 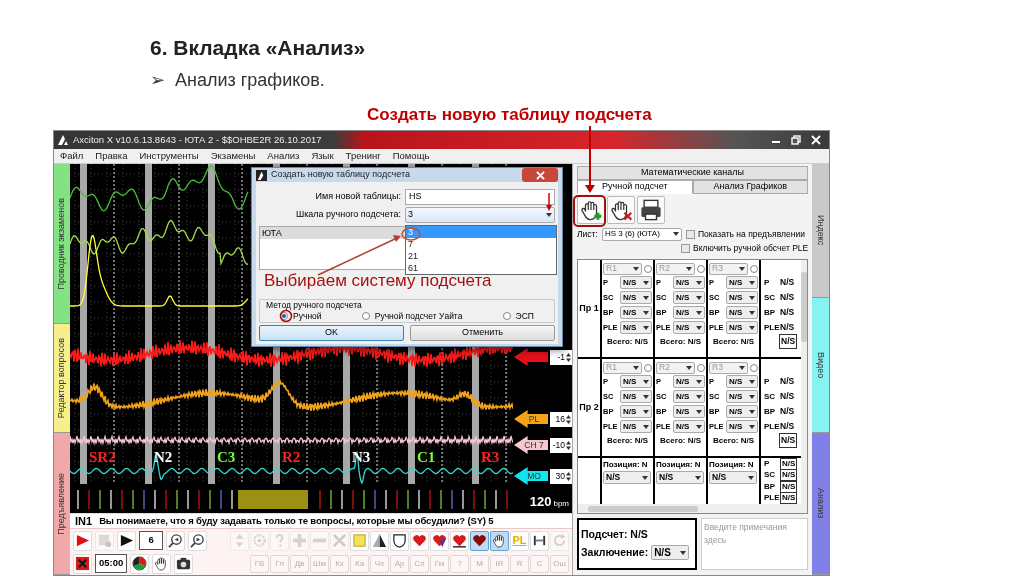 What do you see at coordinates (111, 563) in the screenshot?
I see `number-field: 05:00` at bounding box center [111, 563].